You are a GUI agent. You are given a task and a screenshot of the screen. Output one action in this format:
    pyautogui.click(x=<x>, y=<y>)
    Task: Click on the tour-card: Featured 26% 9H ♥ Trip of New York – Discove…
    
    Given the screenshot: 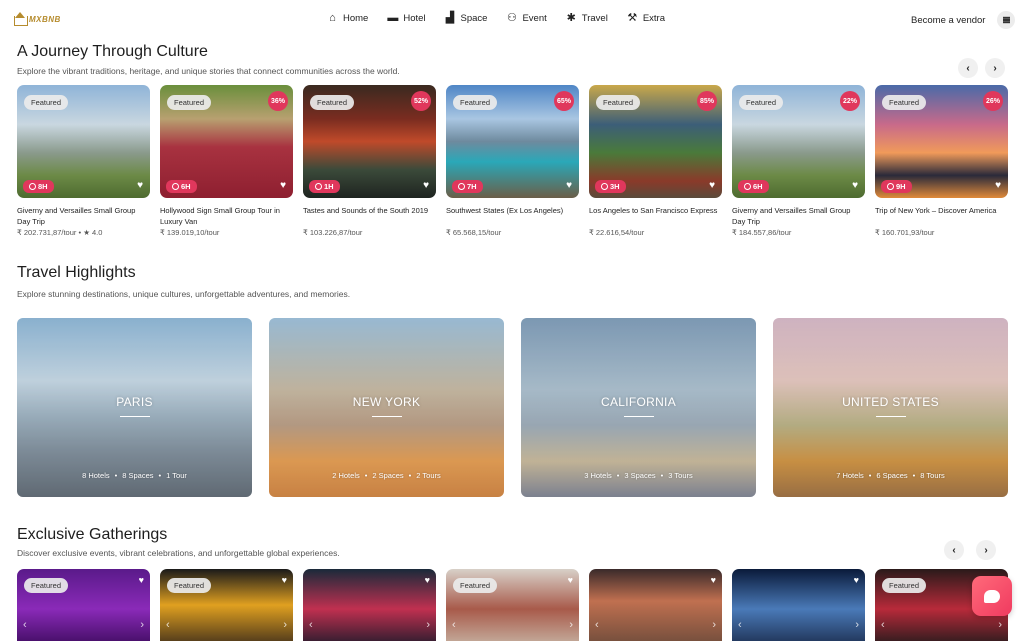 What is the action you would take?
    pyautogui.click(x=941, y=161)
    